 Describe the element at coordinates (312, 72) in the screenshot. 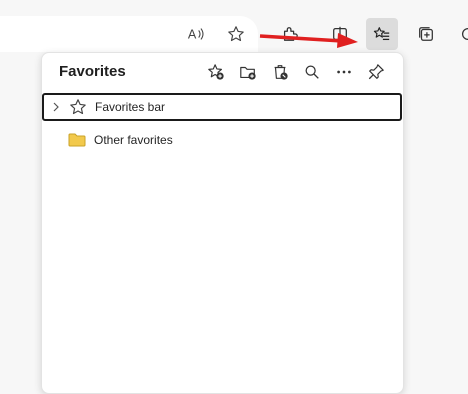

I see `search-icon` at that location.